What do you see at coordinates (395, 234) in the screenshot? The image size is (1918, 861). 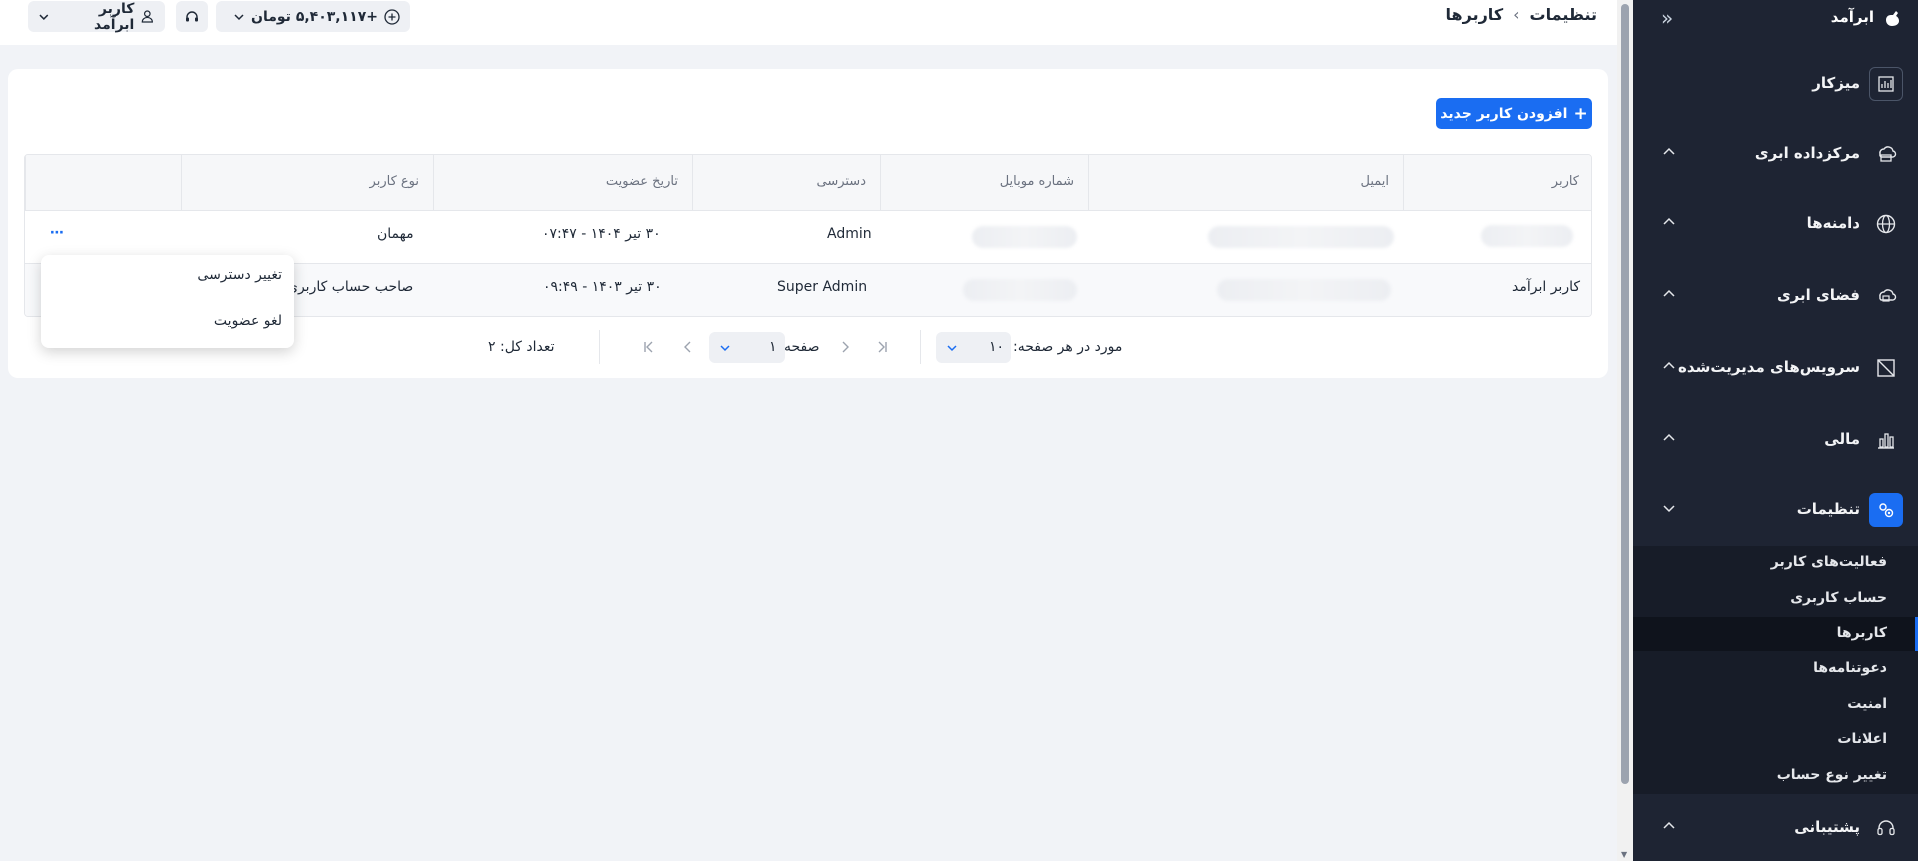 I see `user-type-cell: مهمان` at bounding box center [395, 234].